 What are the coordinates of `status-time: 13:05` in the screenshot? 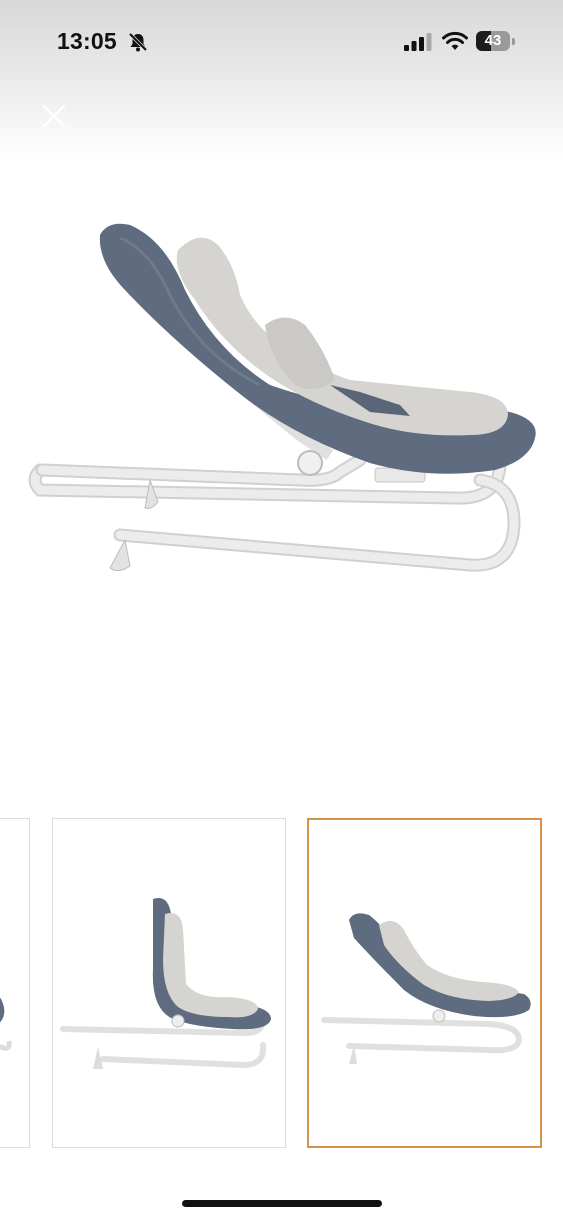 It's located at (87, 41).